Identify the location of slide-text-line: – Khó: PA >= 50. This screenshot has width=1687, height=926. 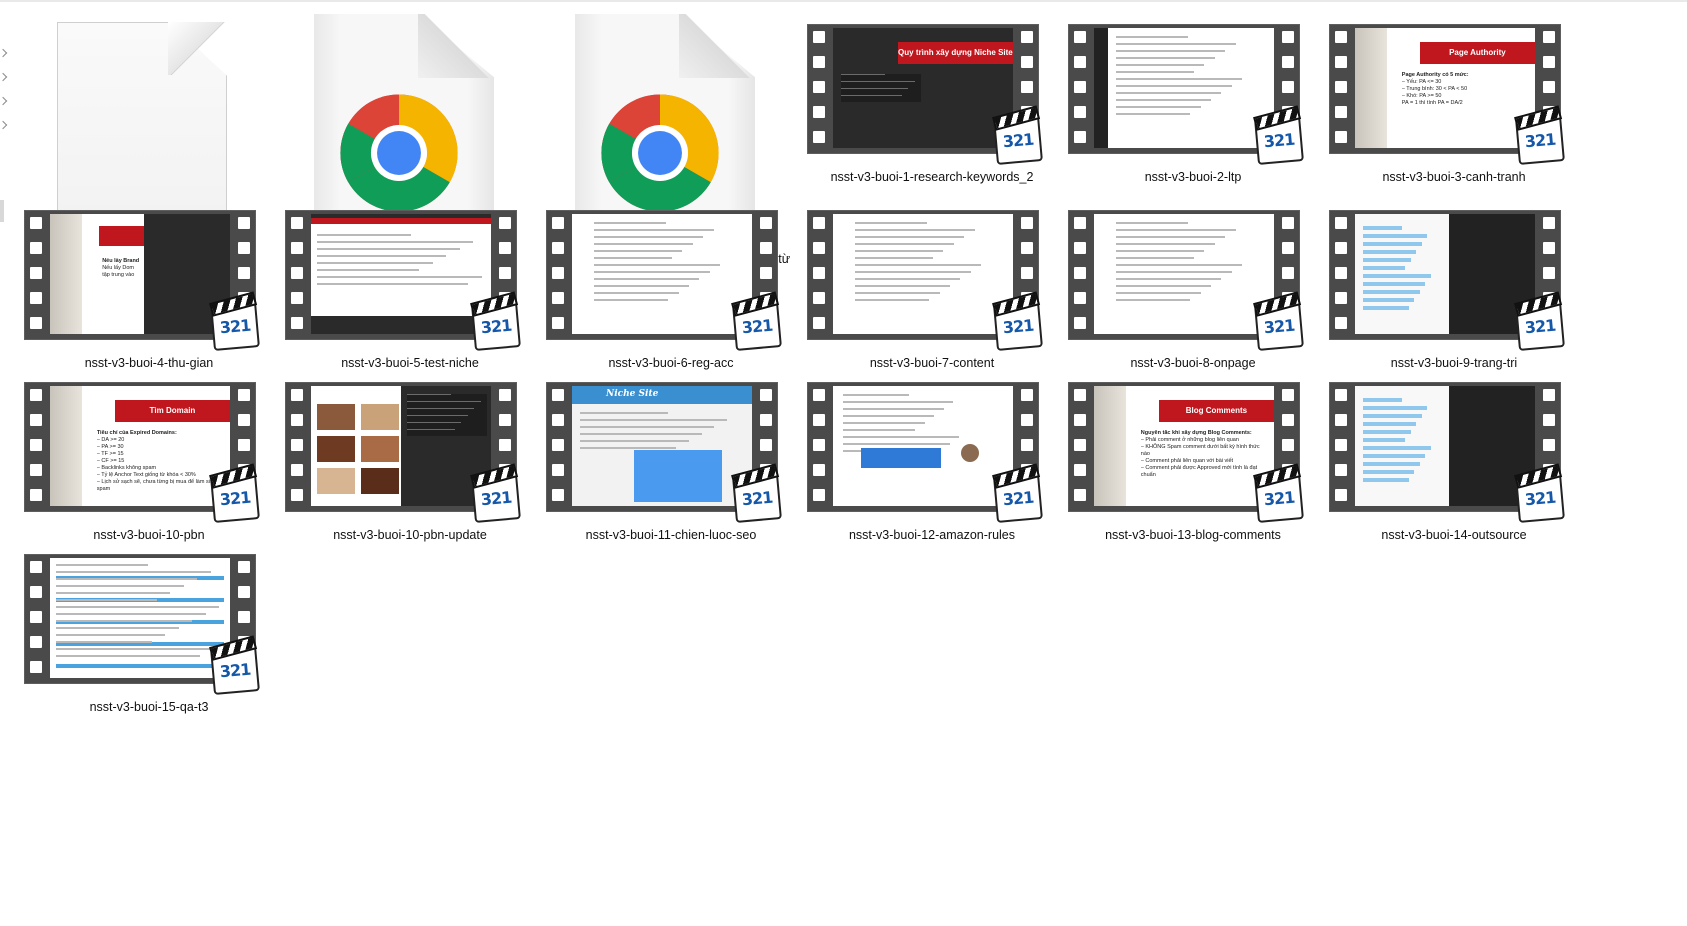
(1421, 96).